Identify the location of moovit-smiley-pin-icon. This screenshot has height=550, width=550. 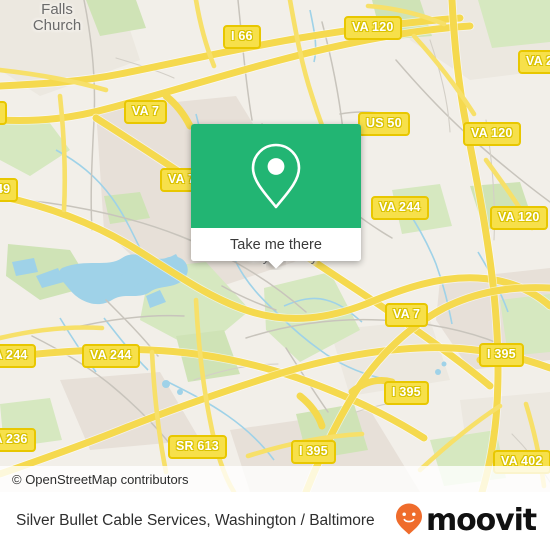
(409, 521).